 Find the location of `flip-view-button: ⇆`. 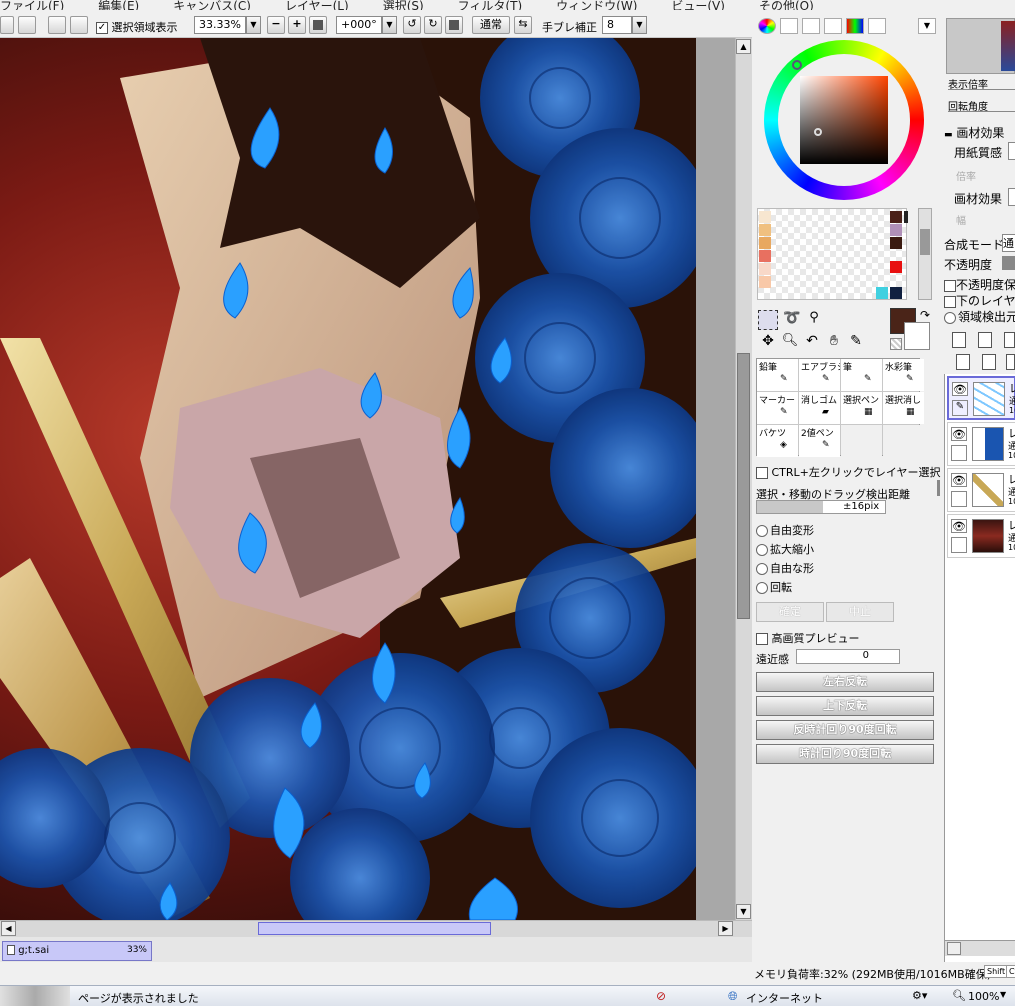

flip-view-button: ⇆ is located at coordinates (523, 25).